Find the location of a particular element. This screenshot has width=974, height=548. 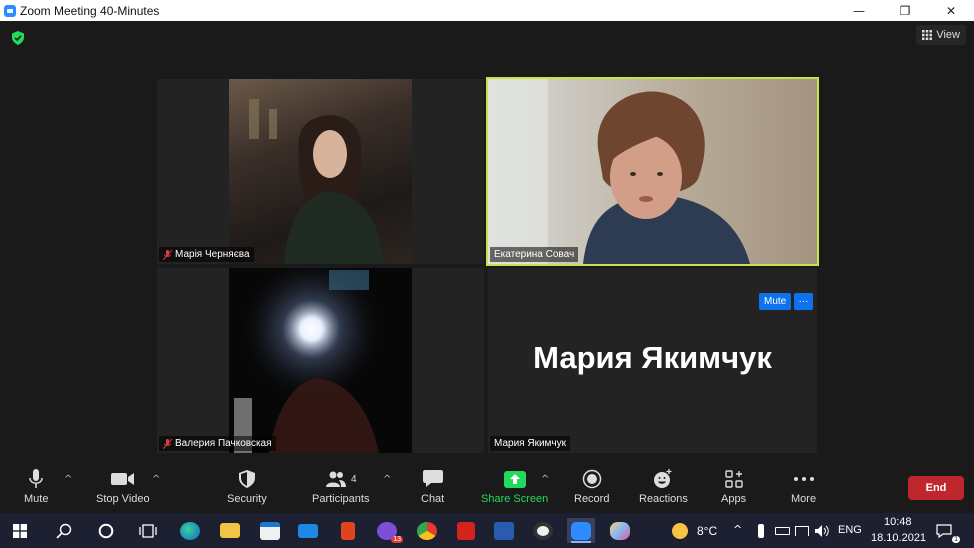

record-button: Record is located at coordinates (591, 486).